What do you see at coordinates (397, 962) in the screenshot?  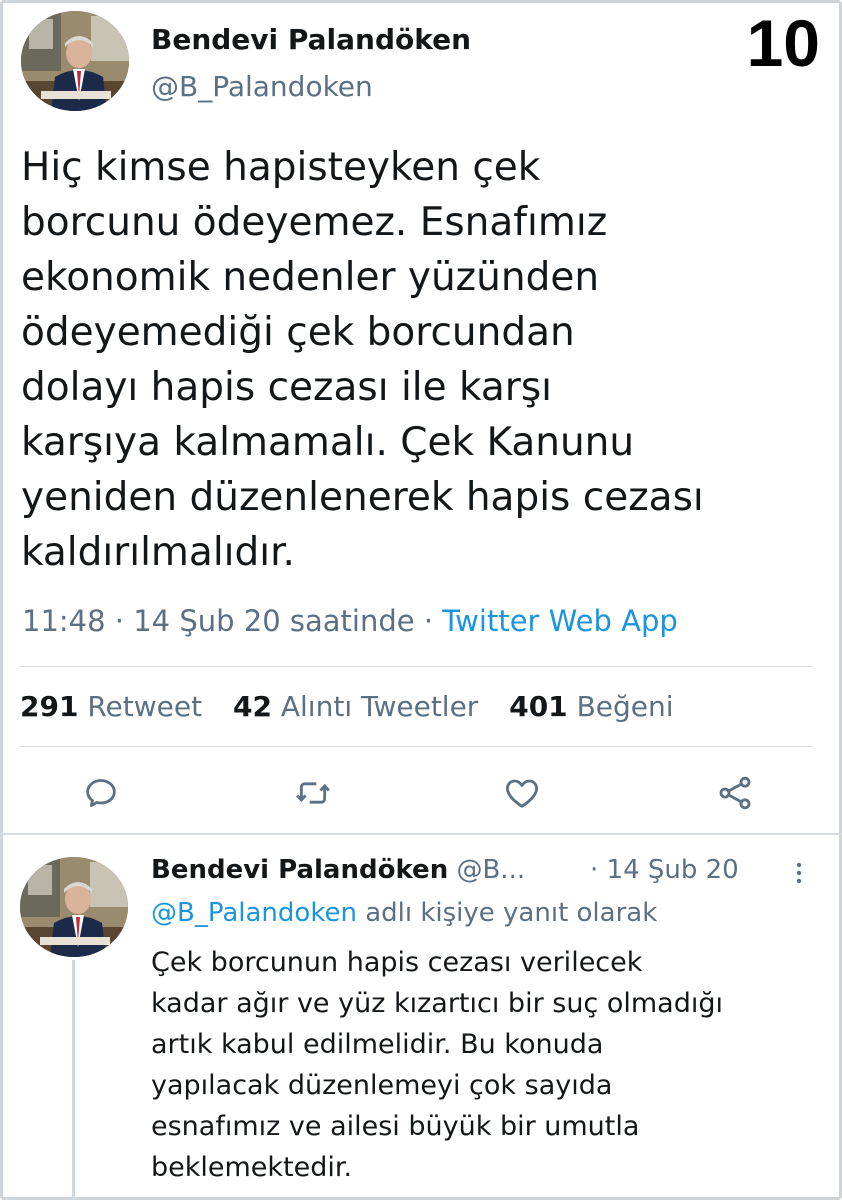 I see `reply-text-line: Çek borcunun hapis cezası verilecek` at bounding box center [397, 962].